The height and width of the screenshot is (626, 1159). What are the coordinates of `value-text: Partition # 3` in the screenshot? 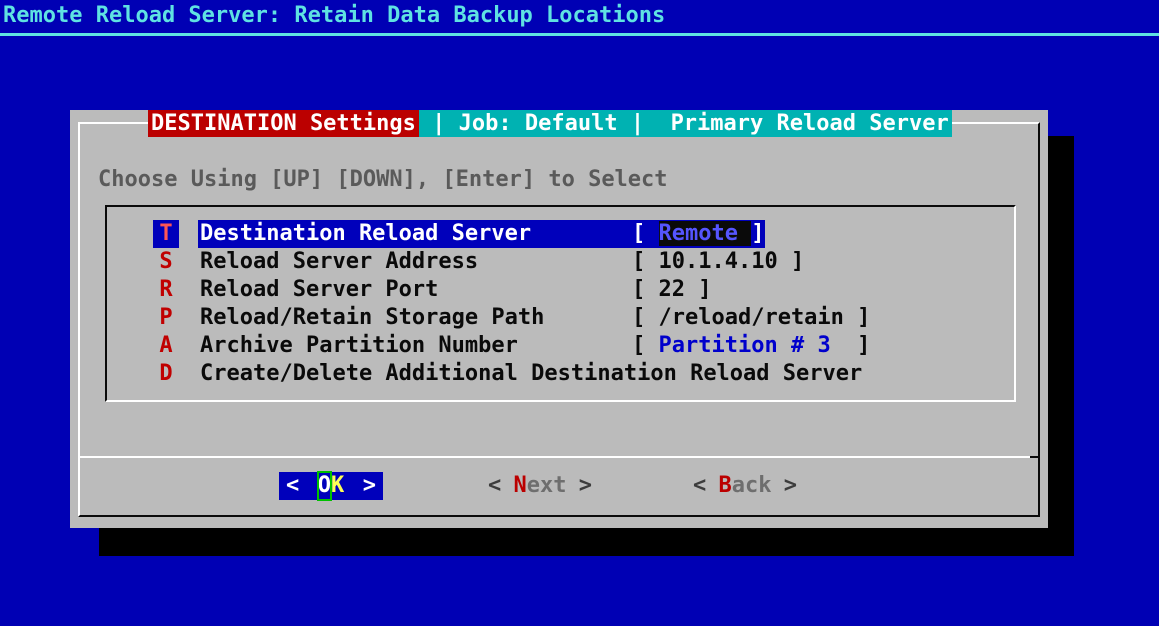 It's located at (744, 345).